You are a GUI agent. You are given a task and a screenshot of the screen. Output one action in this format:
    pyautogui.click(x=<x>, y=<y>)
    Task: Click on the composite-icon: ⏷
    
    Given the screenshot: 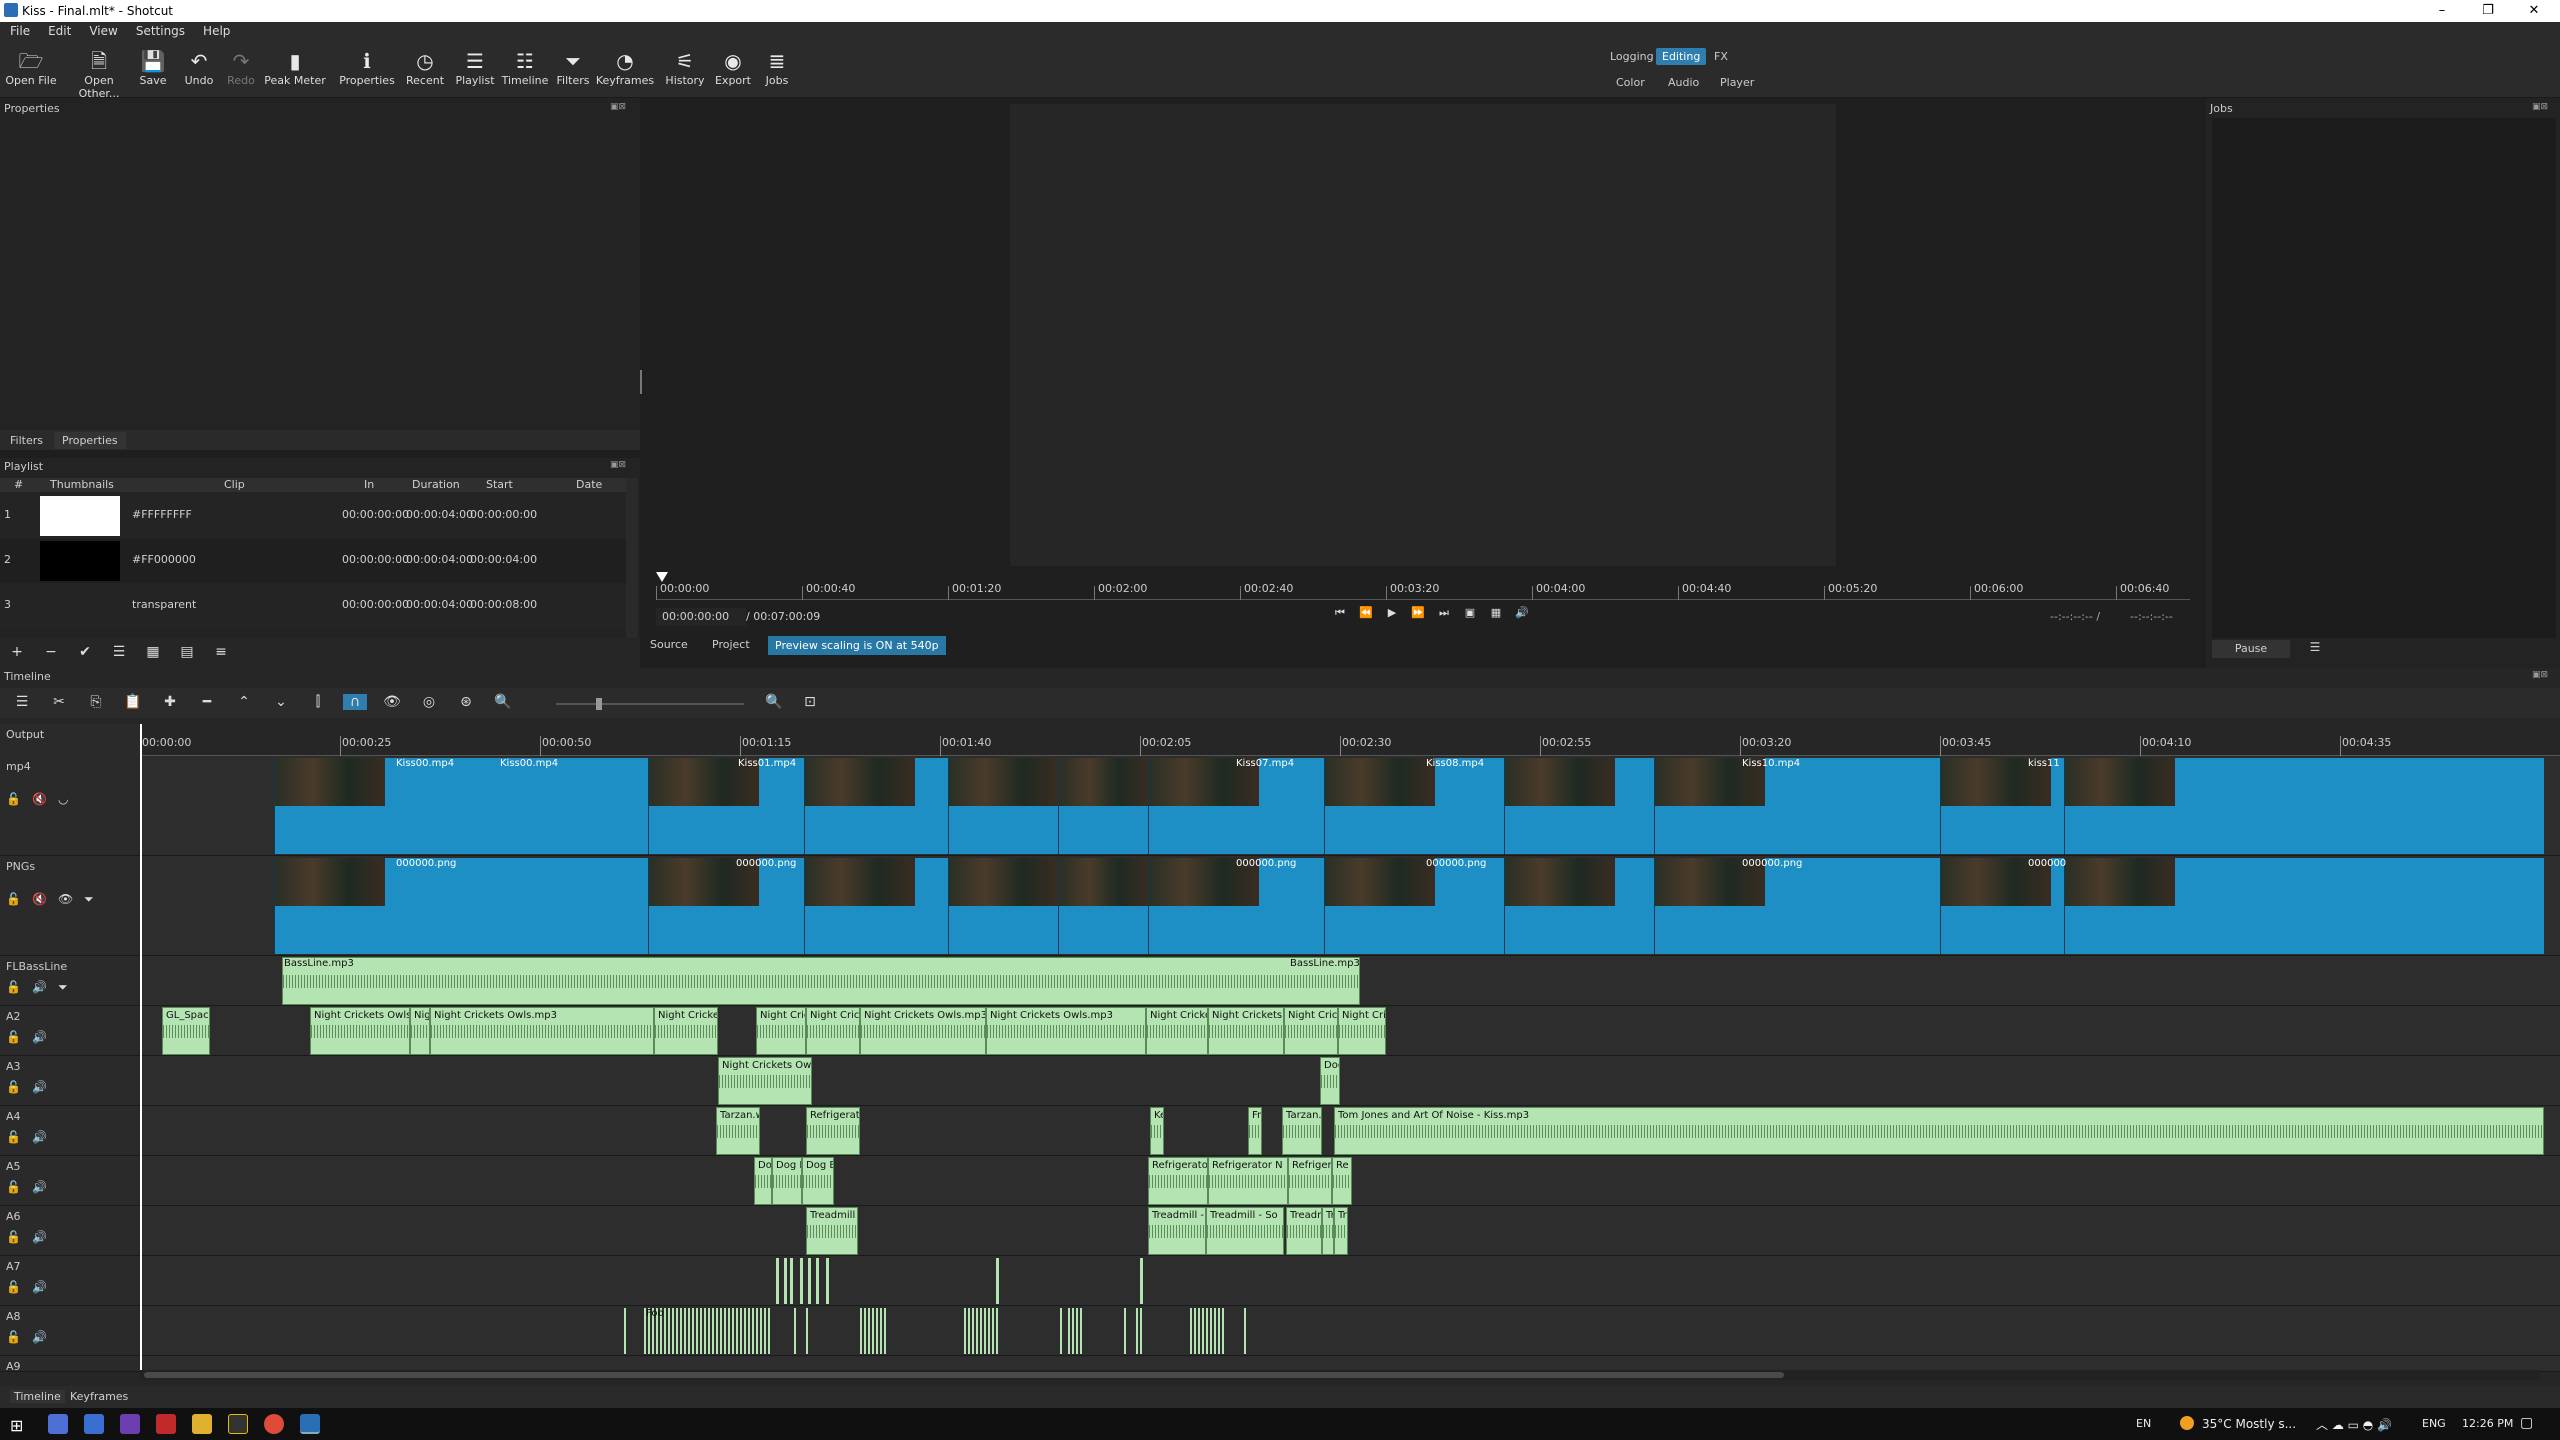 What is the action you would take?
    pyautogui.click(x=89, y=899)
    